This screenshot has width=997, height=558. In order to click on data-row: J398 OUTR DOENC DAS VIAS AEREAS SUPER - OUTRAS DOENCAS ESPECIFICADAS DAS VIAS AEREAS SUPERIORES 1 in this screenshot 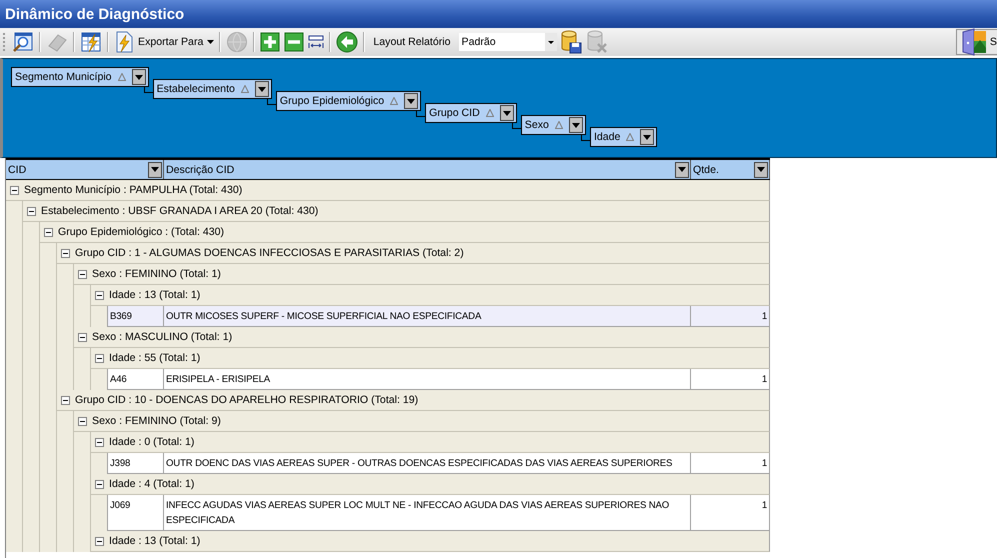, I will do `click(438, 463)`.